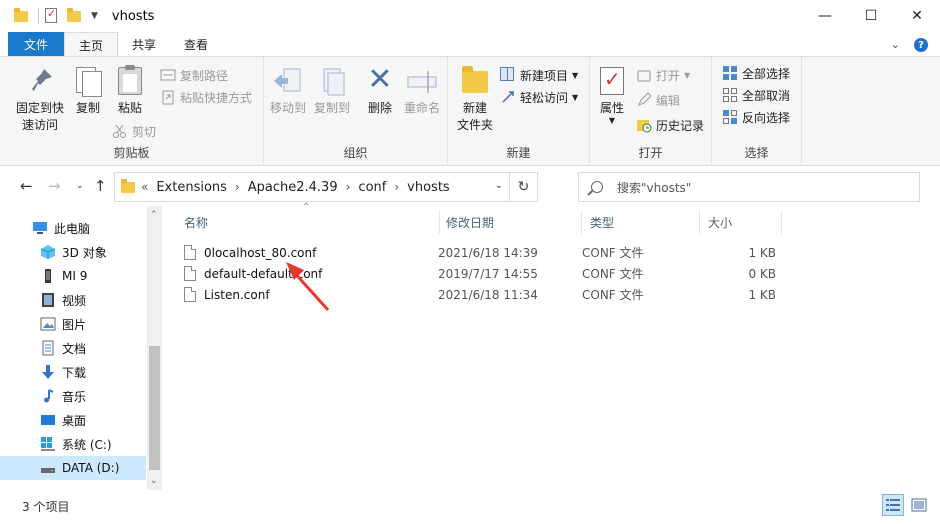  What do you see at coordinates (756, 95) in the screenshot?
I see `select-none-button: 全部取消` at bounding box center [756, 95].